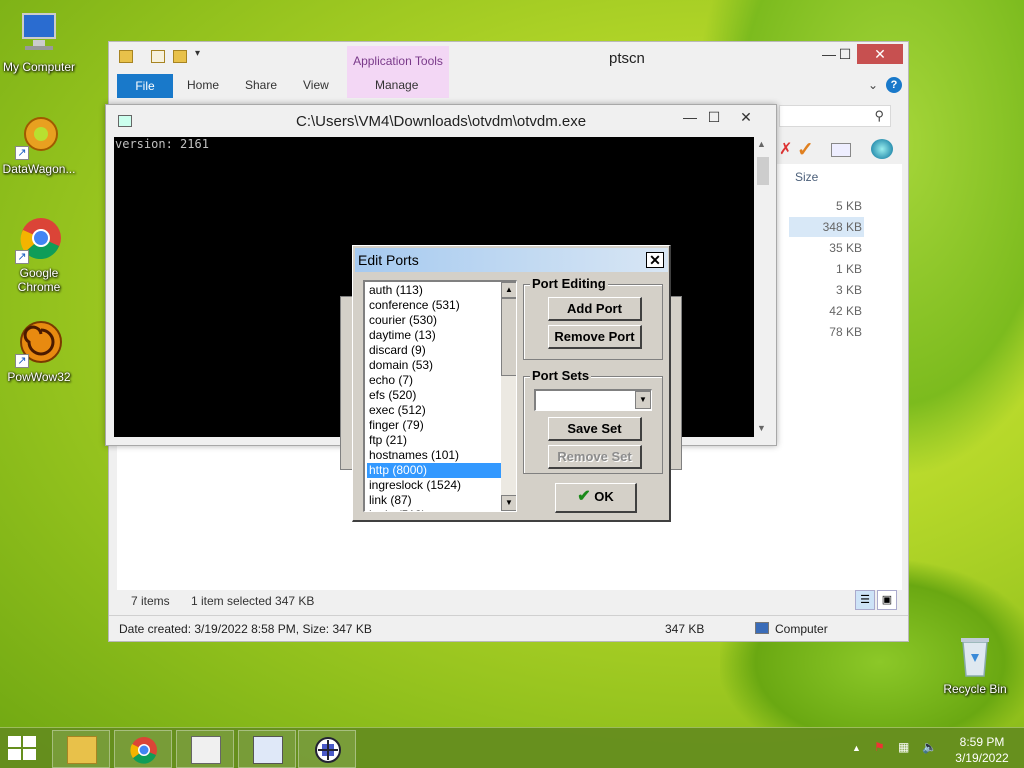  Describe the element at coordinates (887, 600) in the screenshot. I see `large-icons-view-icon: ▣` at that location.